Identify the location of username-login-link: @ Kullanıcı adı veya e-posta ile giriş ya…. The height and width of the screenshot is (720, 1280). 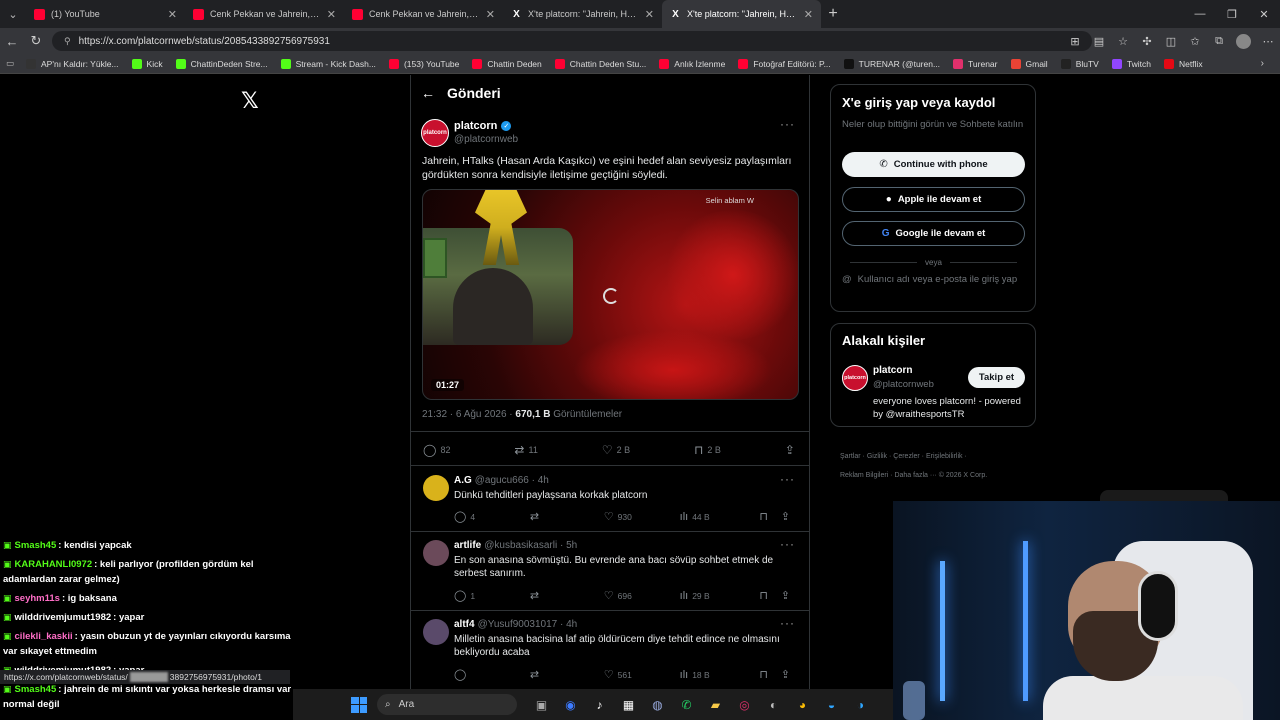
(934, 279).